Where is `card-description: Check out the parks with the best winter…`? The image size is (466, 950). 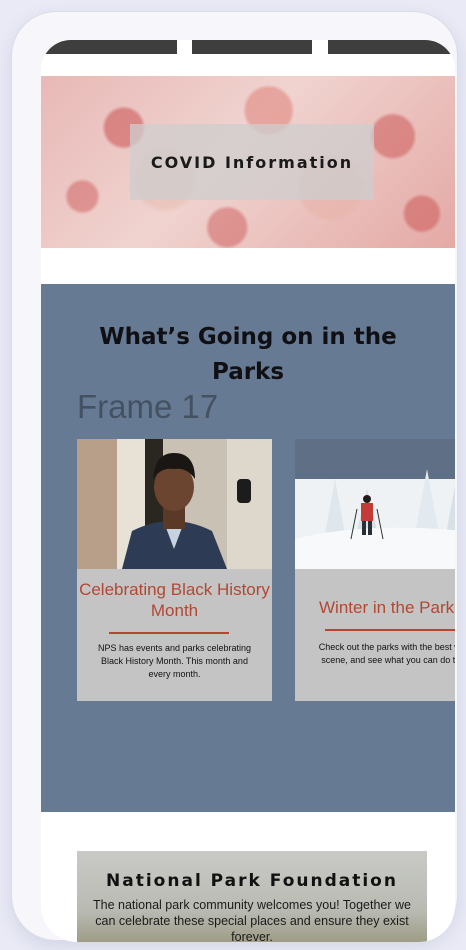 card-description: Check out the parks with the best winter… is located at coordinates (386, 653).